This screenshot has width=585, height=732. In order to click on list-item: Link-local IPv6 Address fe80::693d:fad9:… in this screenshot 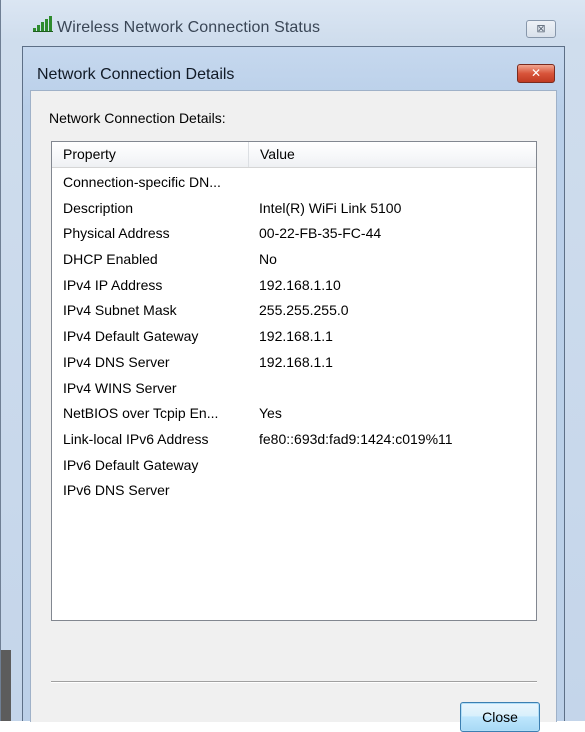, I will do `click(294, 440)`.